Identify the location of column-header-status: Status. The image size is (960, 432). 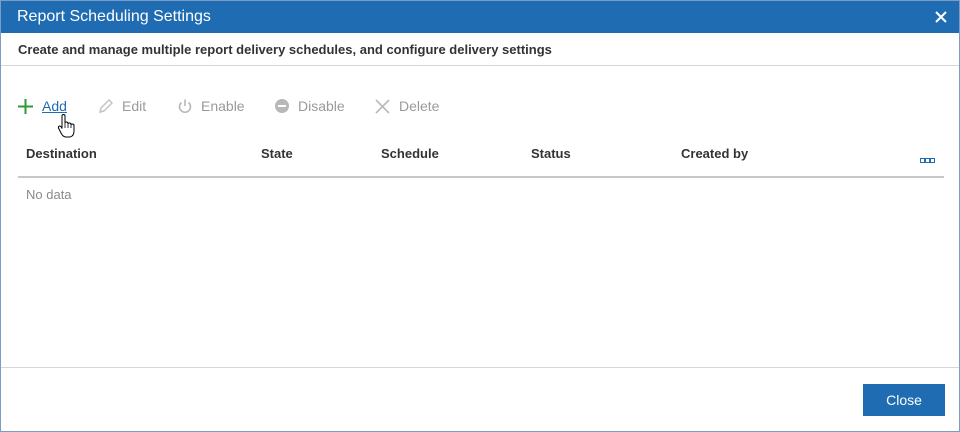
(551, 153).